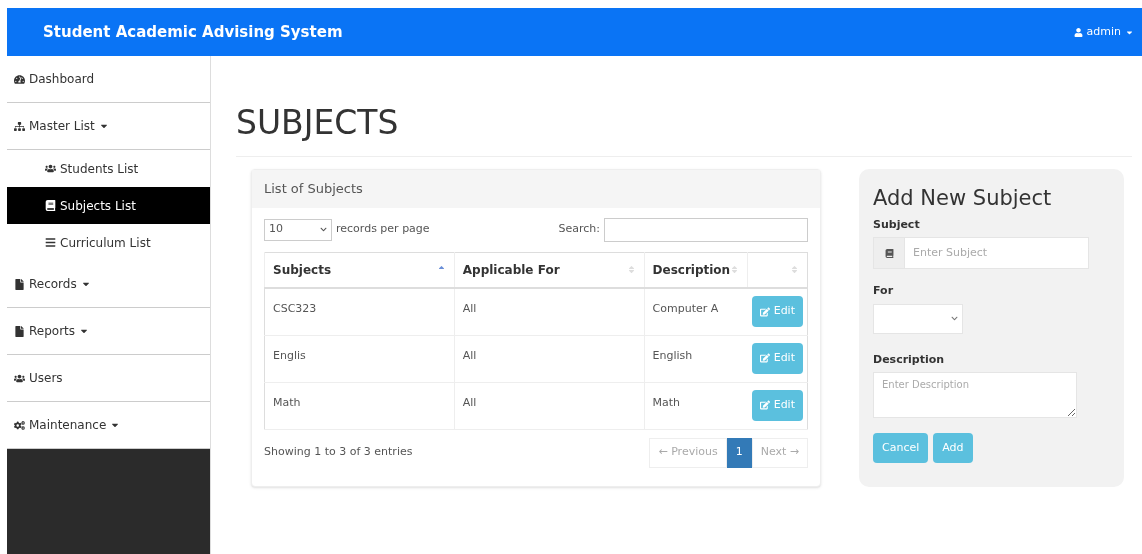 Image resolution: width=1142 pixels, height=554 pixels. I want to click on description-field: Enter Description, so click(975, 395).